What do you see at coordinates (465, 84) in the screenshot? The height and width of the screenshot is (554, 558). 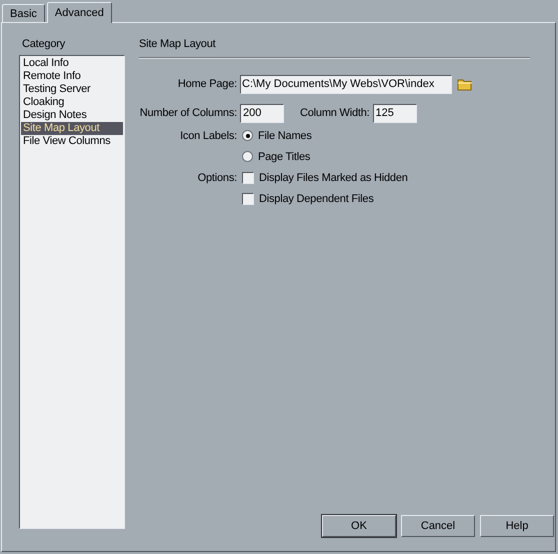 I see `folder-icon` at bounding box center [465, 84].